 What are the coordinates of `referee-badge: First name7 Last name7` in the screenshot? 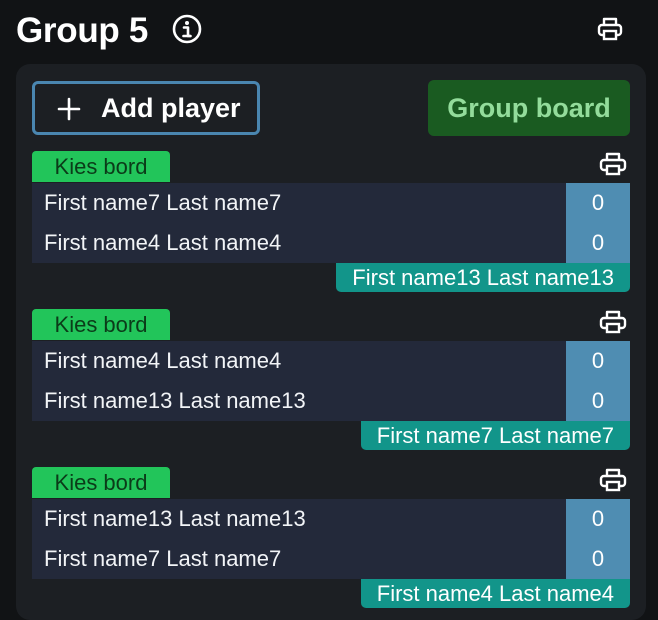 It's located at (495, 435).